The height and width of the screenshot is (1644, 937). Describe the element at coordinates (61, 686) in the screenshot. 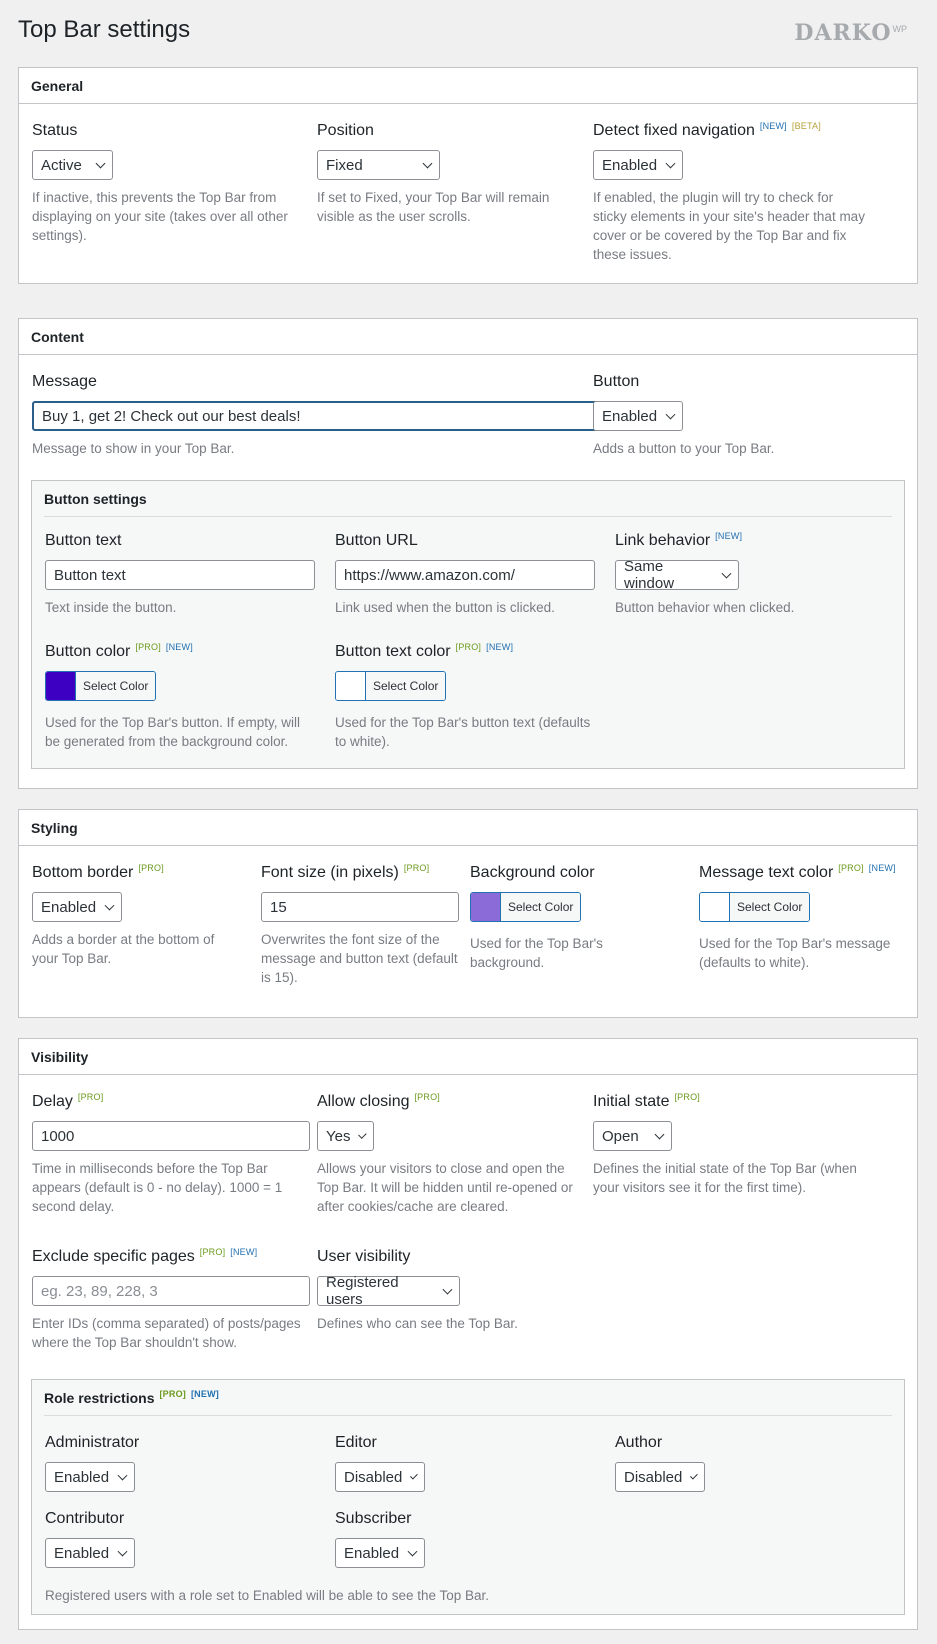

I see `button-color-swatch` at that location.